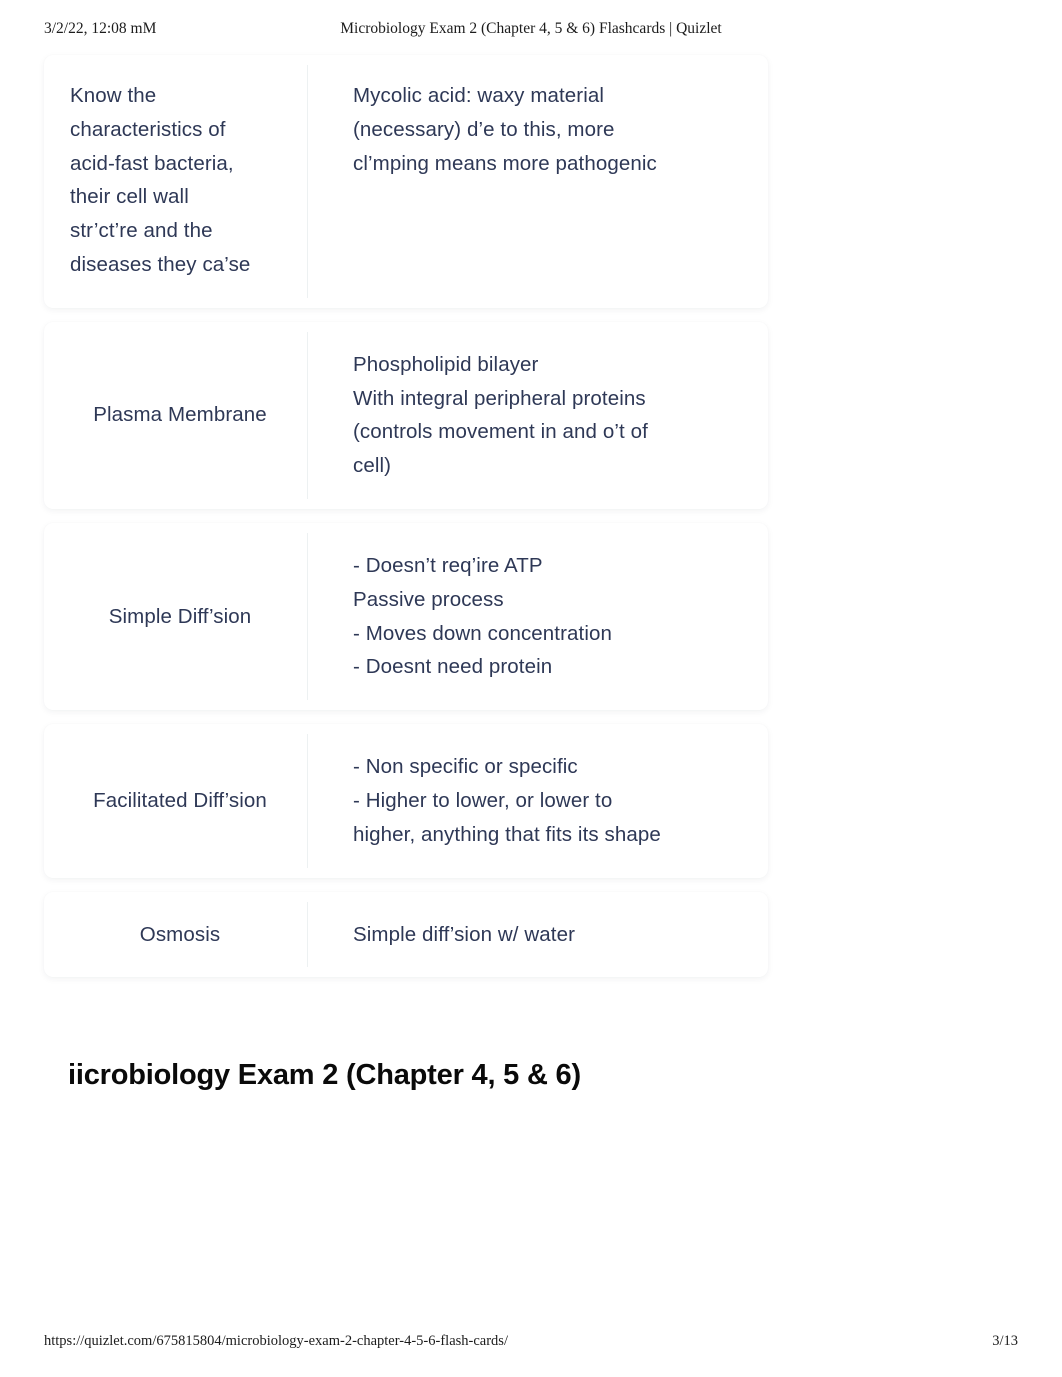 This screenshot has height=1377, width=1062. I want to click on flashcard-term-cell: Plasma Membrane, so click(176, 415).